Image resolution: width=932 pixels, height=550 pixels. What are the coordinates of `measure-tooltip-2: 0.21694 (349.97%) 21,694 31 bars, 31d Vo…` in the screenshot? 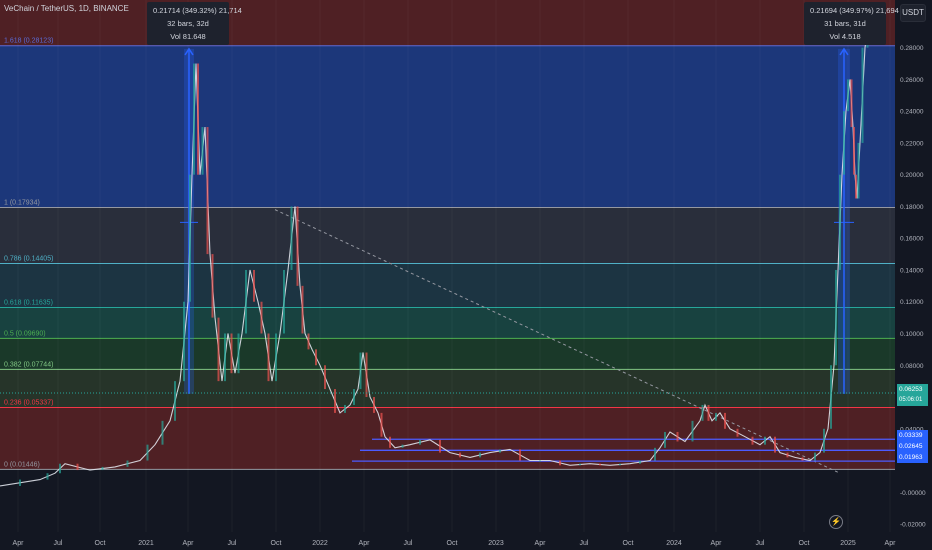 It's located at (851, 23).